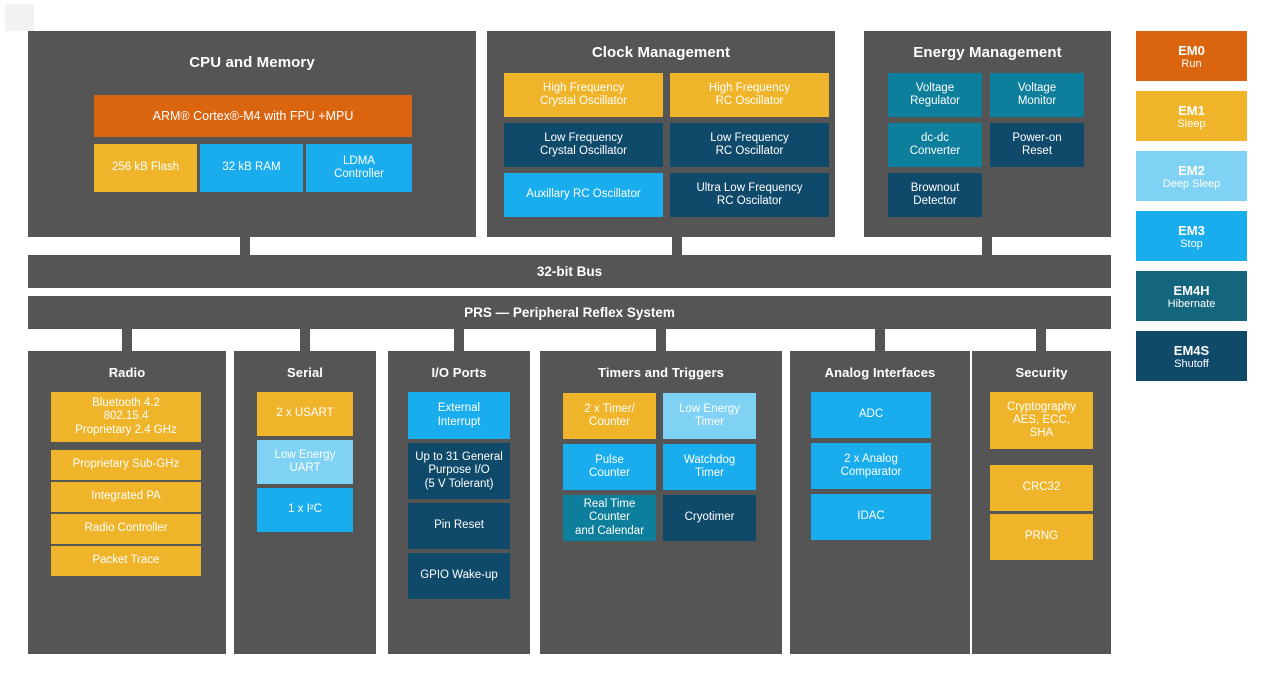 The image size is (1267, 679). What do you see at coordinates (1191, 303) in the screenshot?
I see `energy-mode-em4h-mode: Hibernate` at bounding box center [1191, 303].